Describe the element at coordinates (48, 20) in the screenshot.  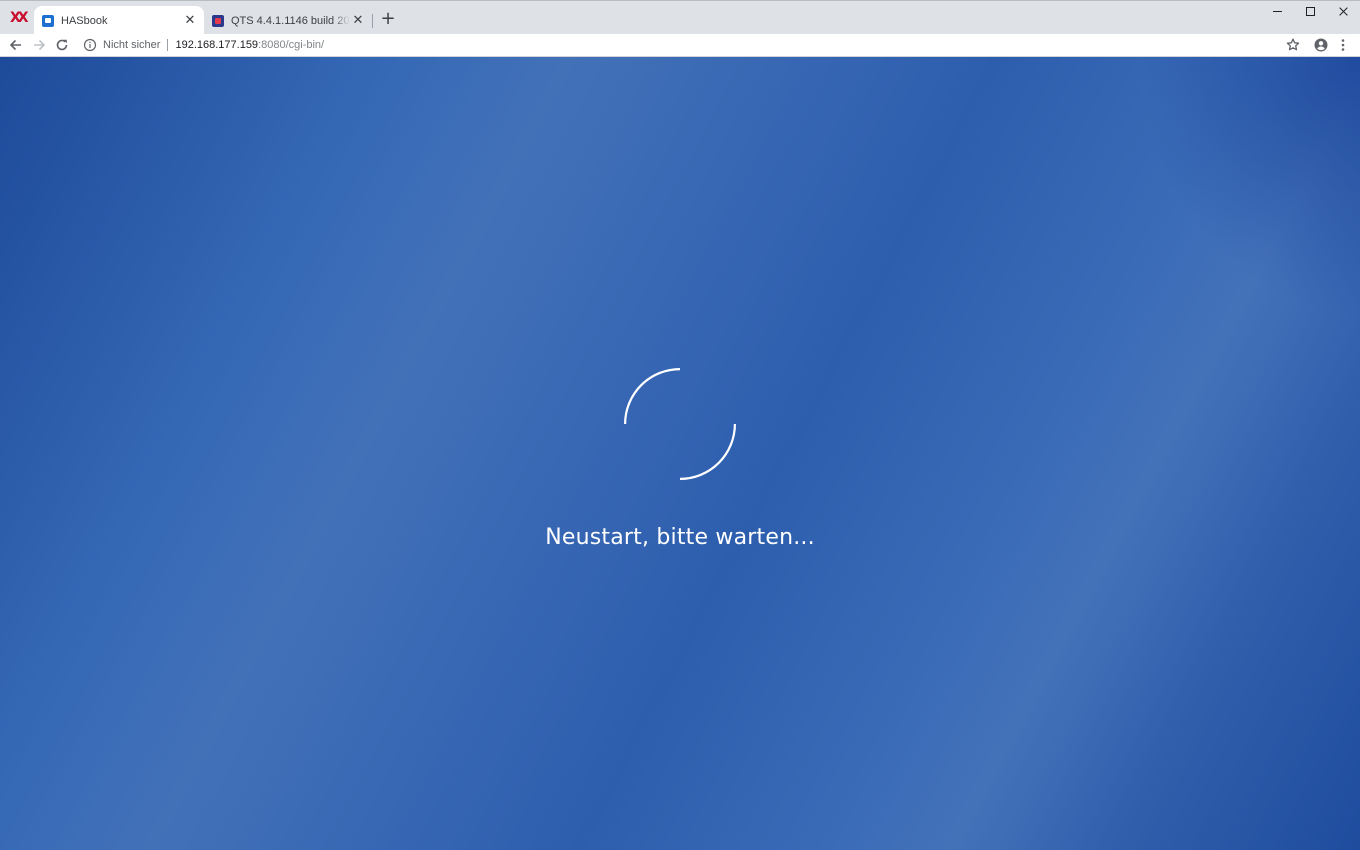
I see `qnap-favicon-icon` at that location.